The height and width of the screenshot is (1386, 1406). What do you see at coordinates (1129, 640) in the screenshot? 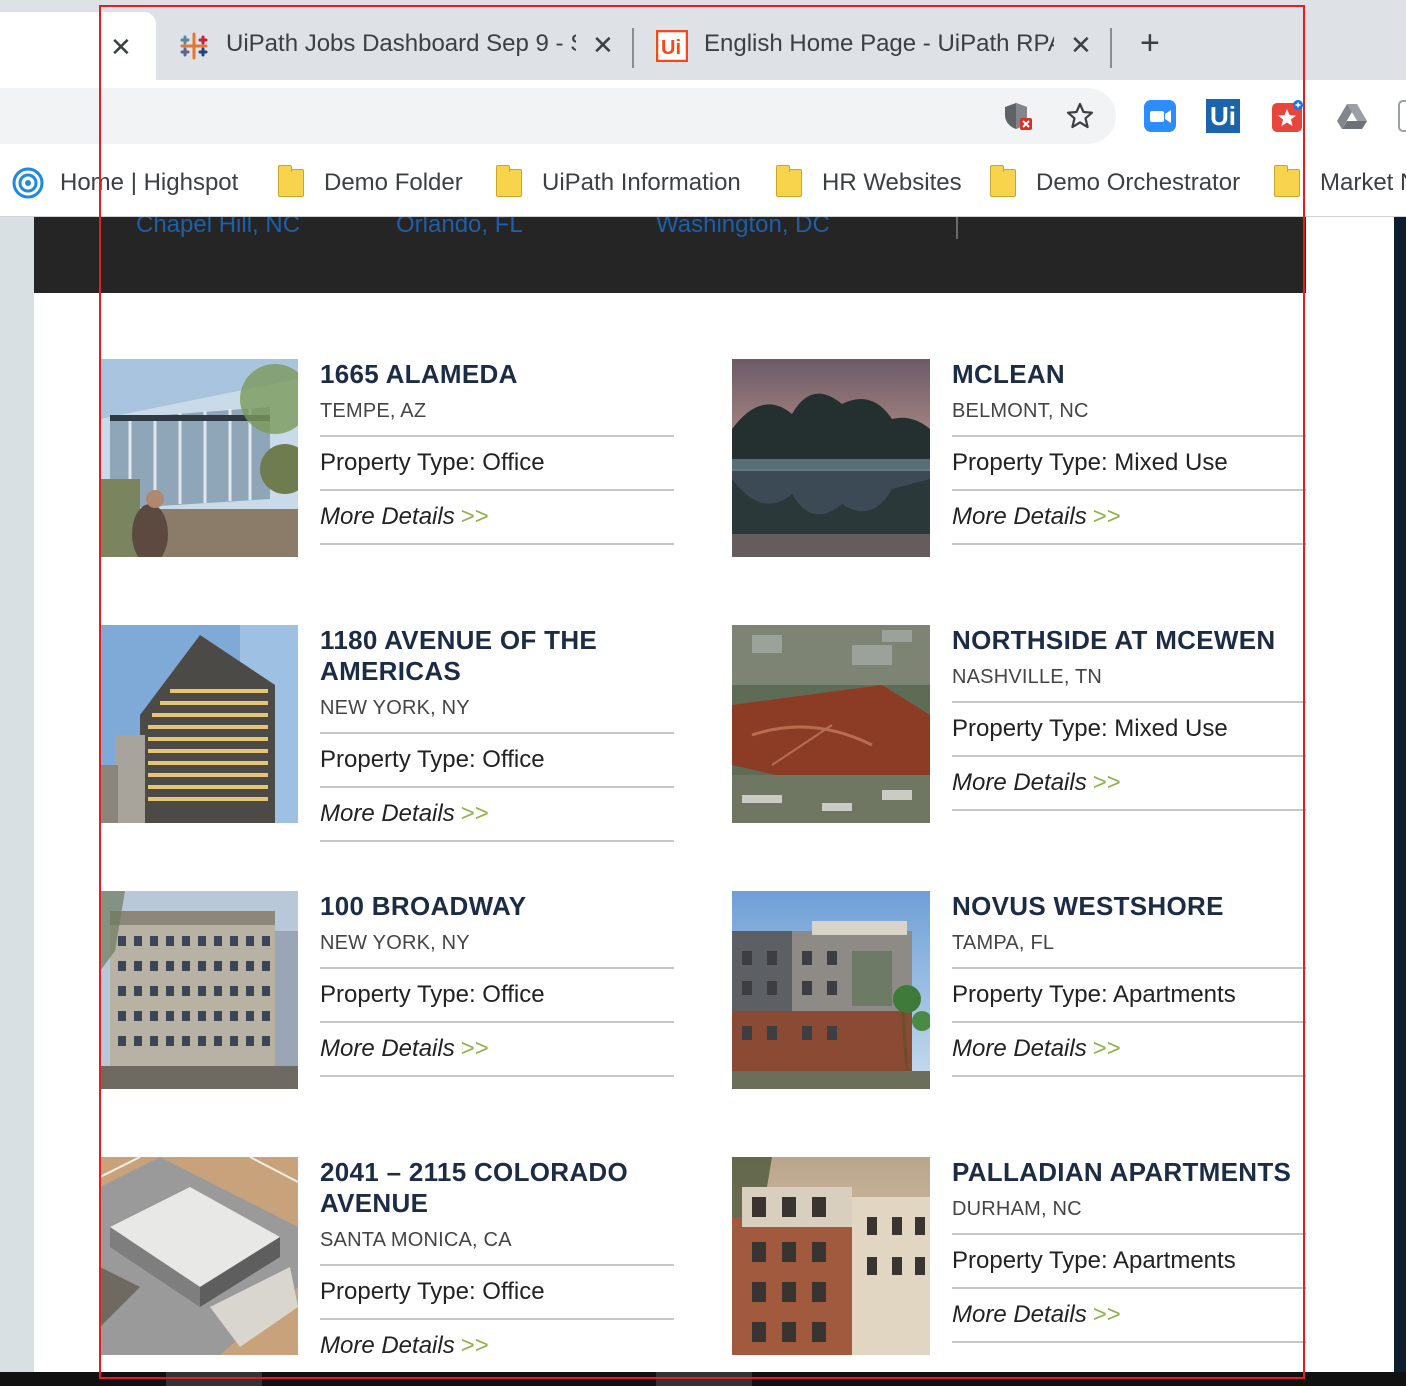
I see `property-name: NORTHSIDE AT MCEWEN` at bounding box center [1129, 640].